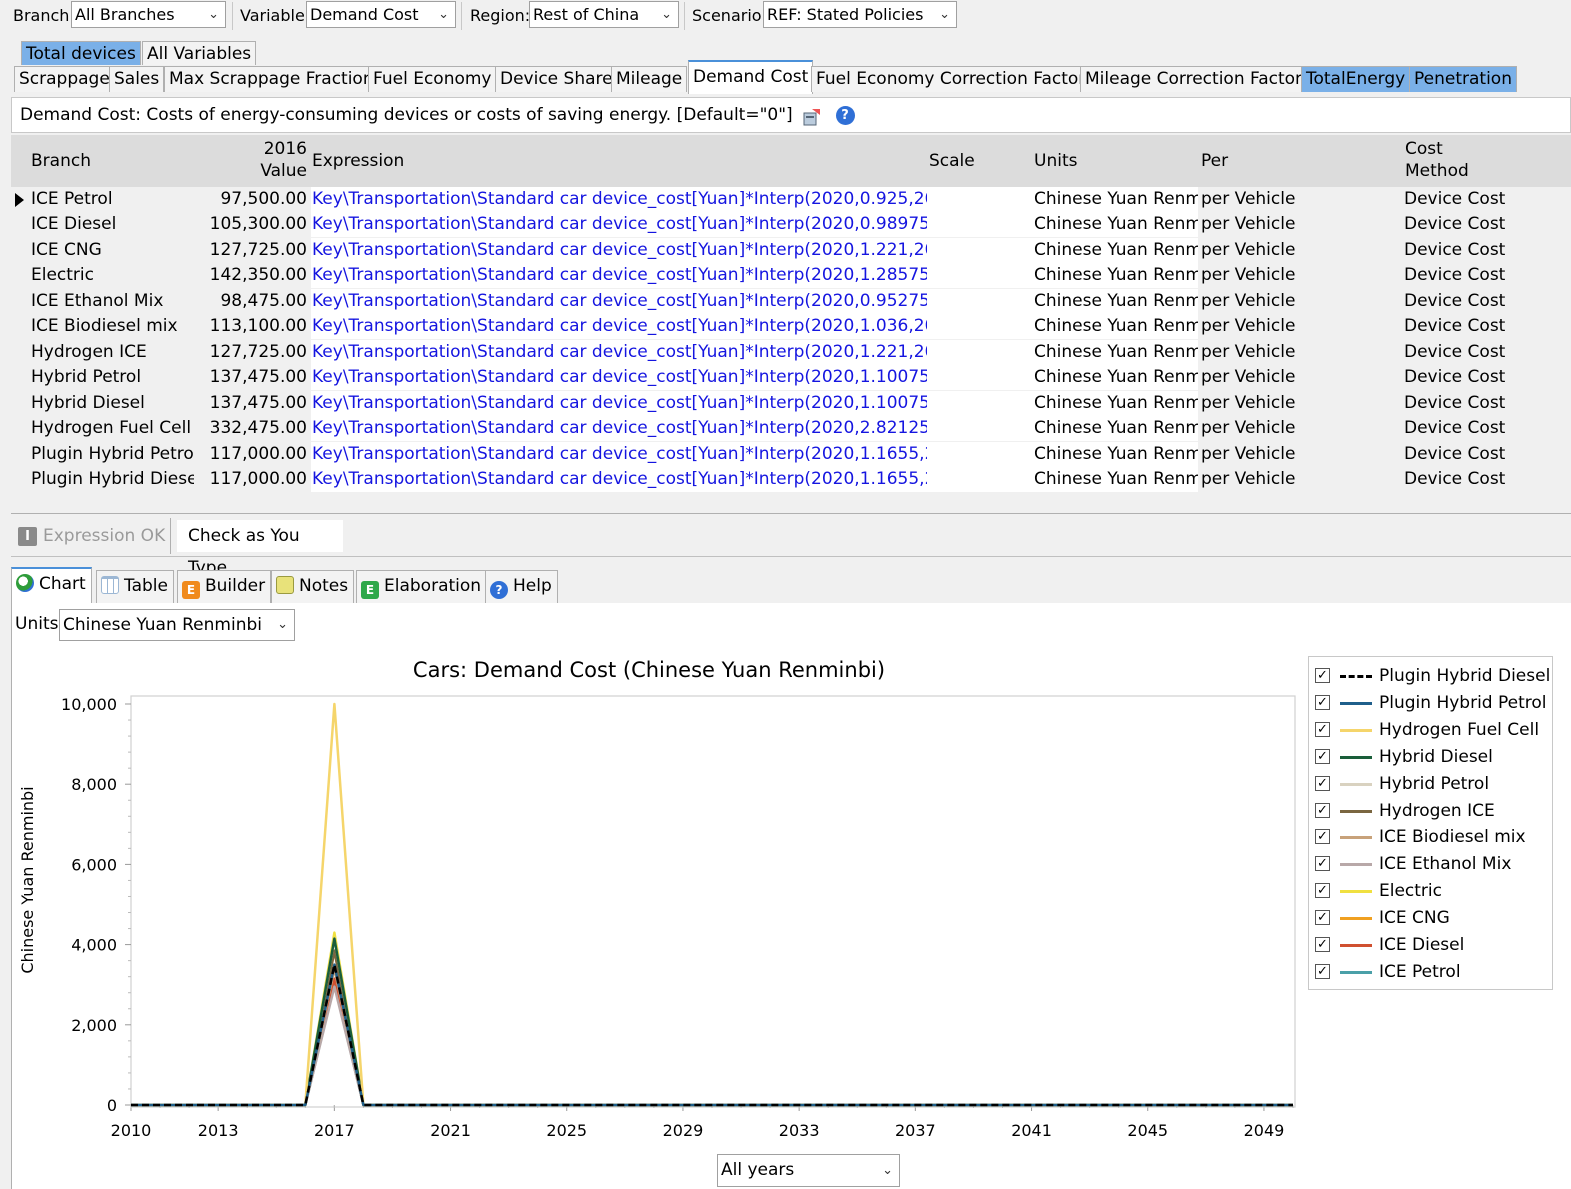  I want to click on x-tick-label: 2037, so click(915, 1130).